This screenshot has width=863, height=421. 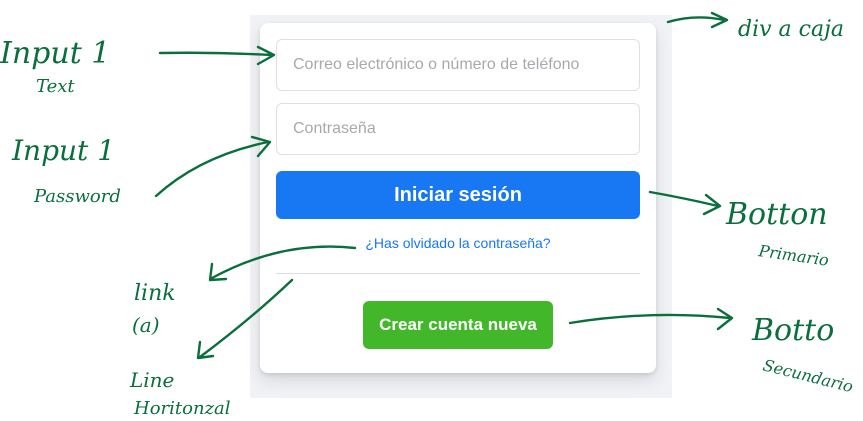 What do you see at coordinates (151, 380) in the screenshot?
I see `annotation-line-title: Line` at bounding box center [151, 380].